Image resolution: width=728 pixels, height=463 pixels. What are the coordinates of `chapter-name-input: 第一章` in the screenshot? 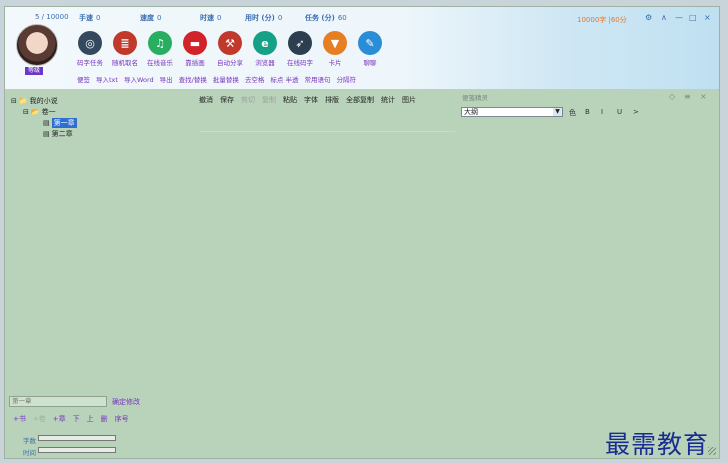 It's located at (58, 401).